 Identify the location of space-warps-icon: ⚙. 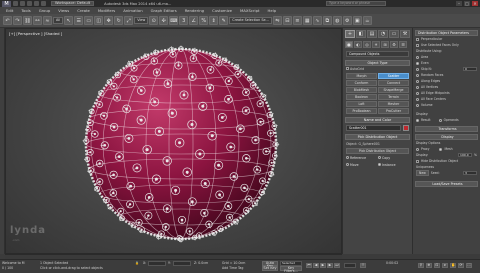
(394, 44).